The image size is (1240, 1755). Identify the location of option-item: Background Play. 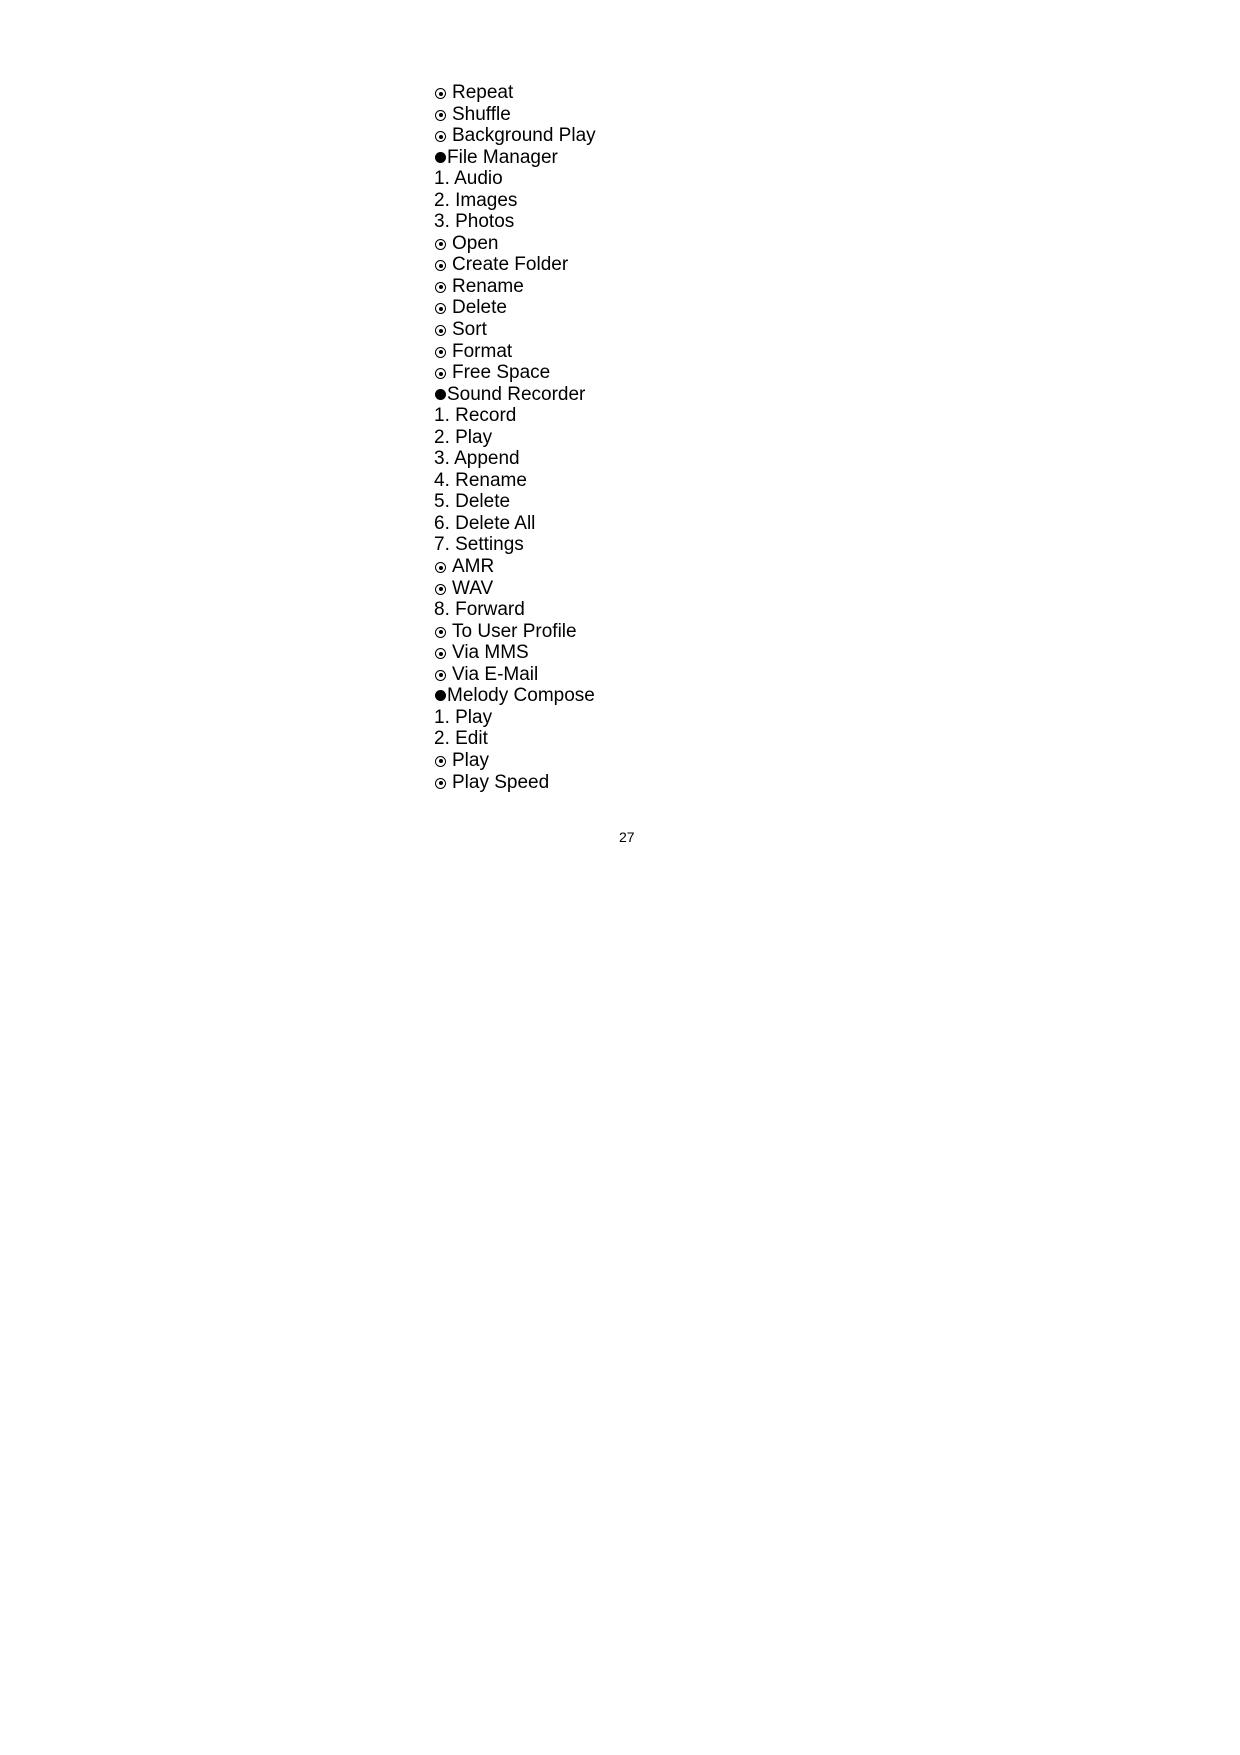
(515, 136).